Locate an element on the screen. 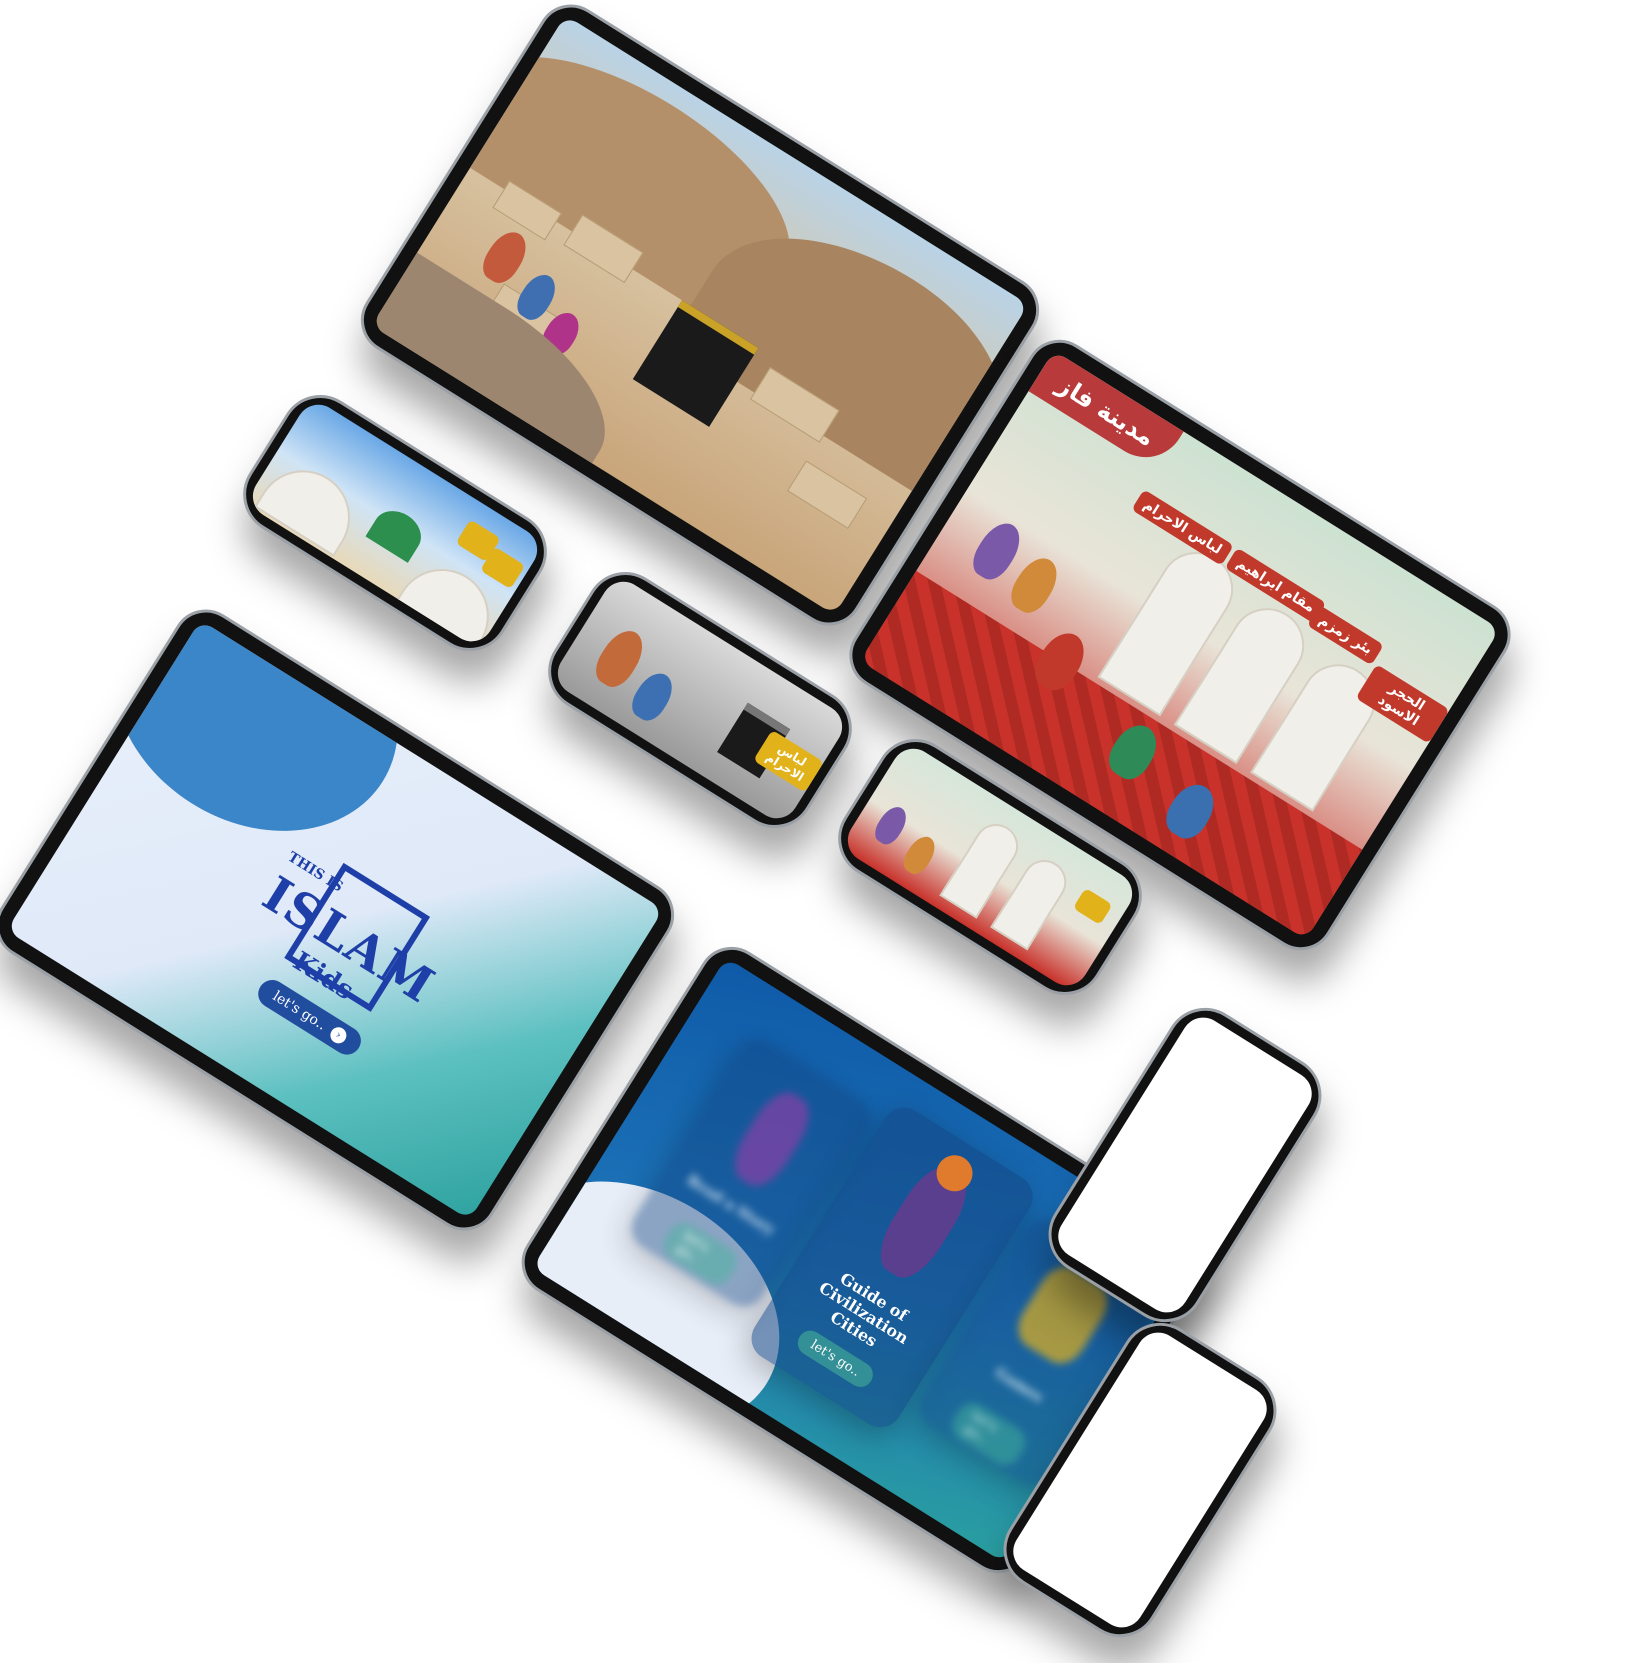 Image resolution: width=1635 pixels, height=1663 pixels. mosque-arches is located at coordinates (311, 504).